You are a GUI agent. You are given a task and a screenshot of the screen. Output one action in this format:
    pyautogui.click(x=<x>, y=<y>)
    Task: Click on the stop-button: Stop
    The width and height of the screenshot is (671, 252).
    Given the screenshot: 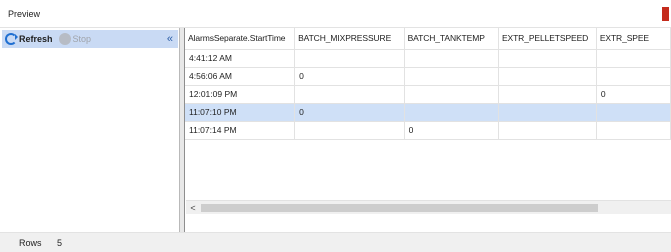 What is the action you would take?
    pyautogui.click(x=75, y=39)
    